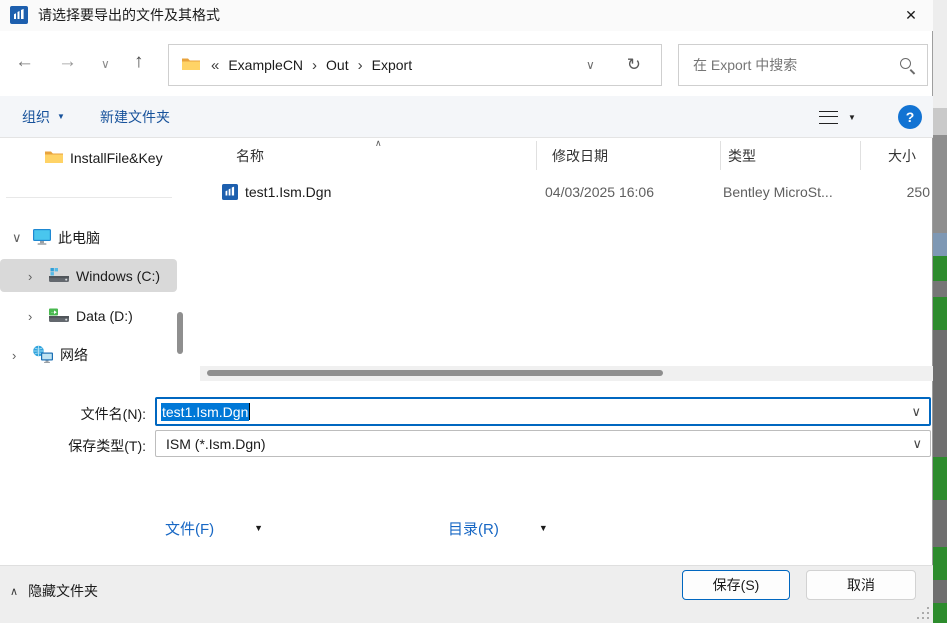 Image resolution: width=947 pixels, height=623 pixels. I want to click on file-menu-button: 文件(F) ▼, so click(214, 528).